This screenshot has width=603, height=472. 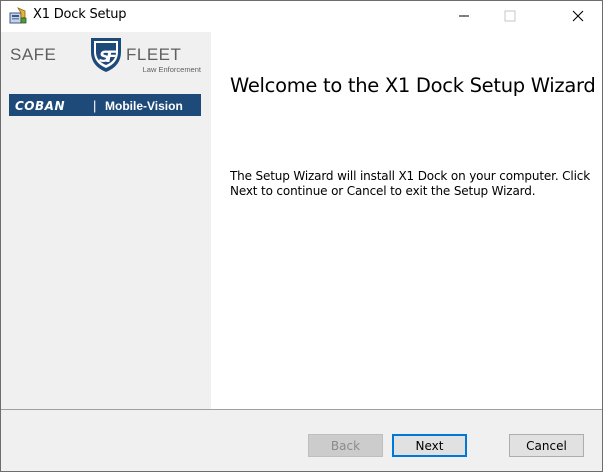 I want to click on logo-fleet-text: FLEET, so click(x=153, y=54).